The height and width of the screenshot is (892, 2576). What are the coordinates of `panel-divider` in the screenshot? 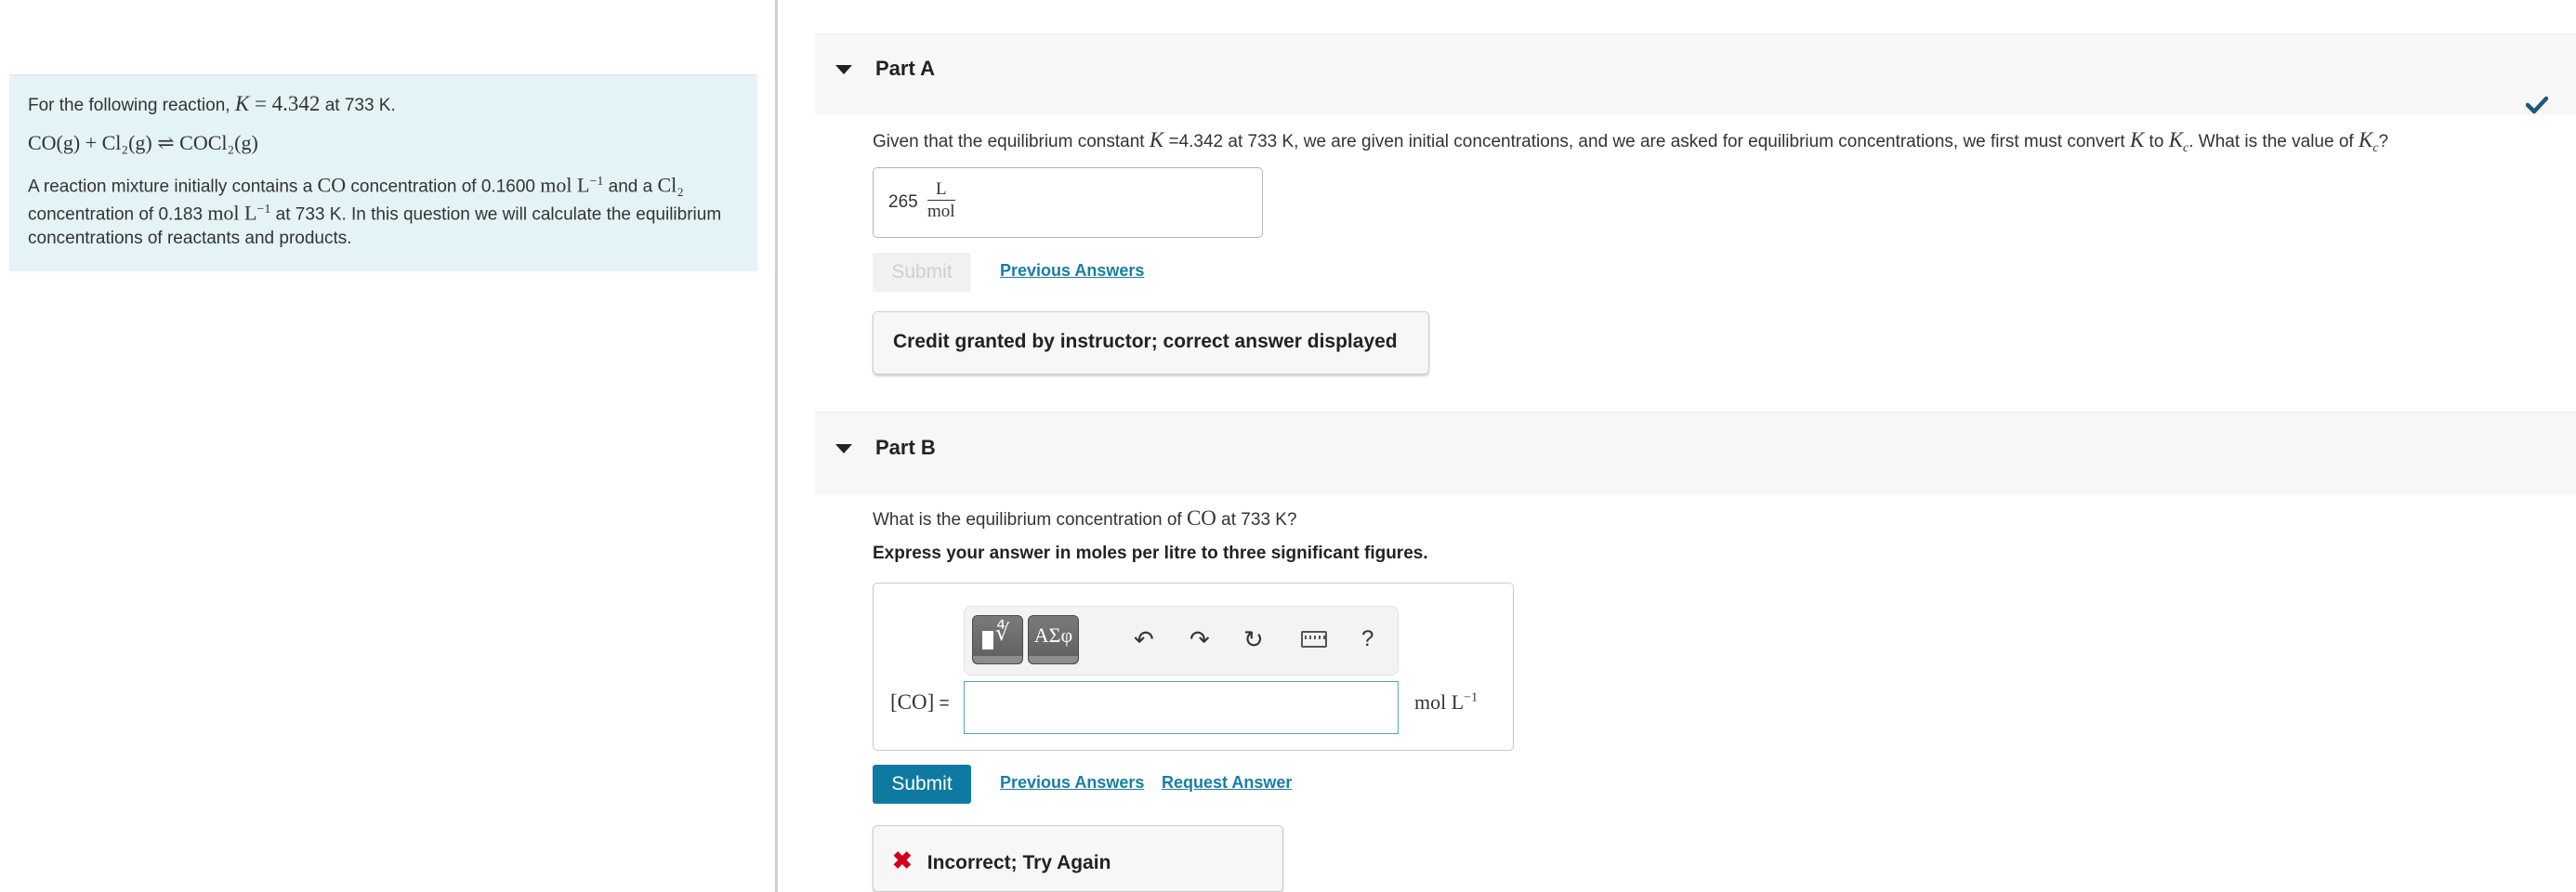 It's located at (776, 446).